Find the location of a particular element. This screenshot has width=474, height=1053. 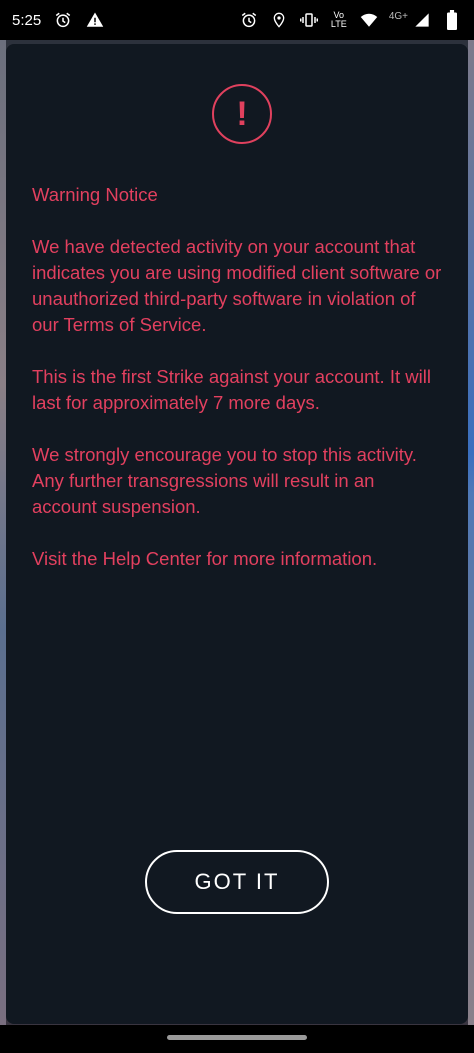

status-time: 5:25 is located at coordinates (27, 20).